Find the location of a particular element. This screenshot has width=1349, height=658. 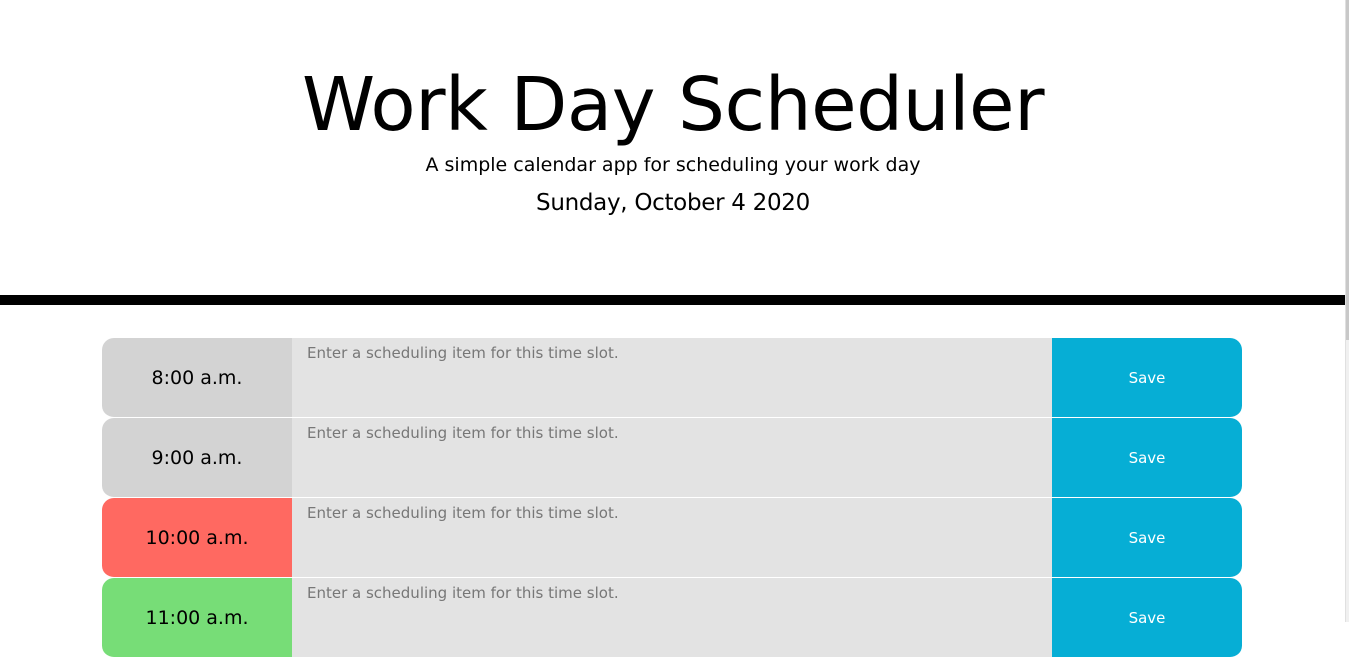

time-block: 8:00 a.m. Save is located at coordinates (672, 378).